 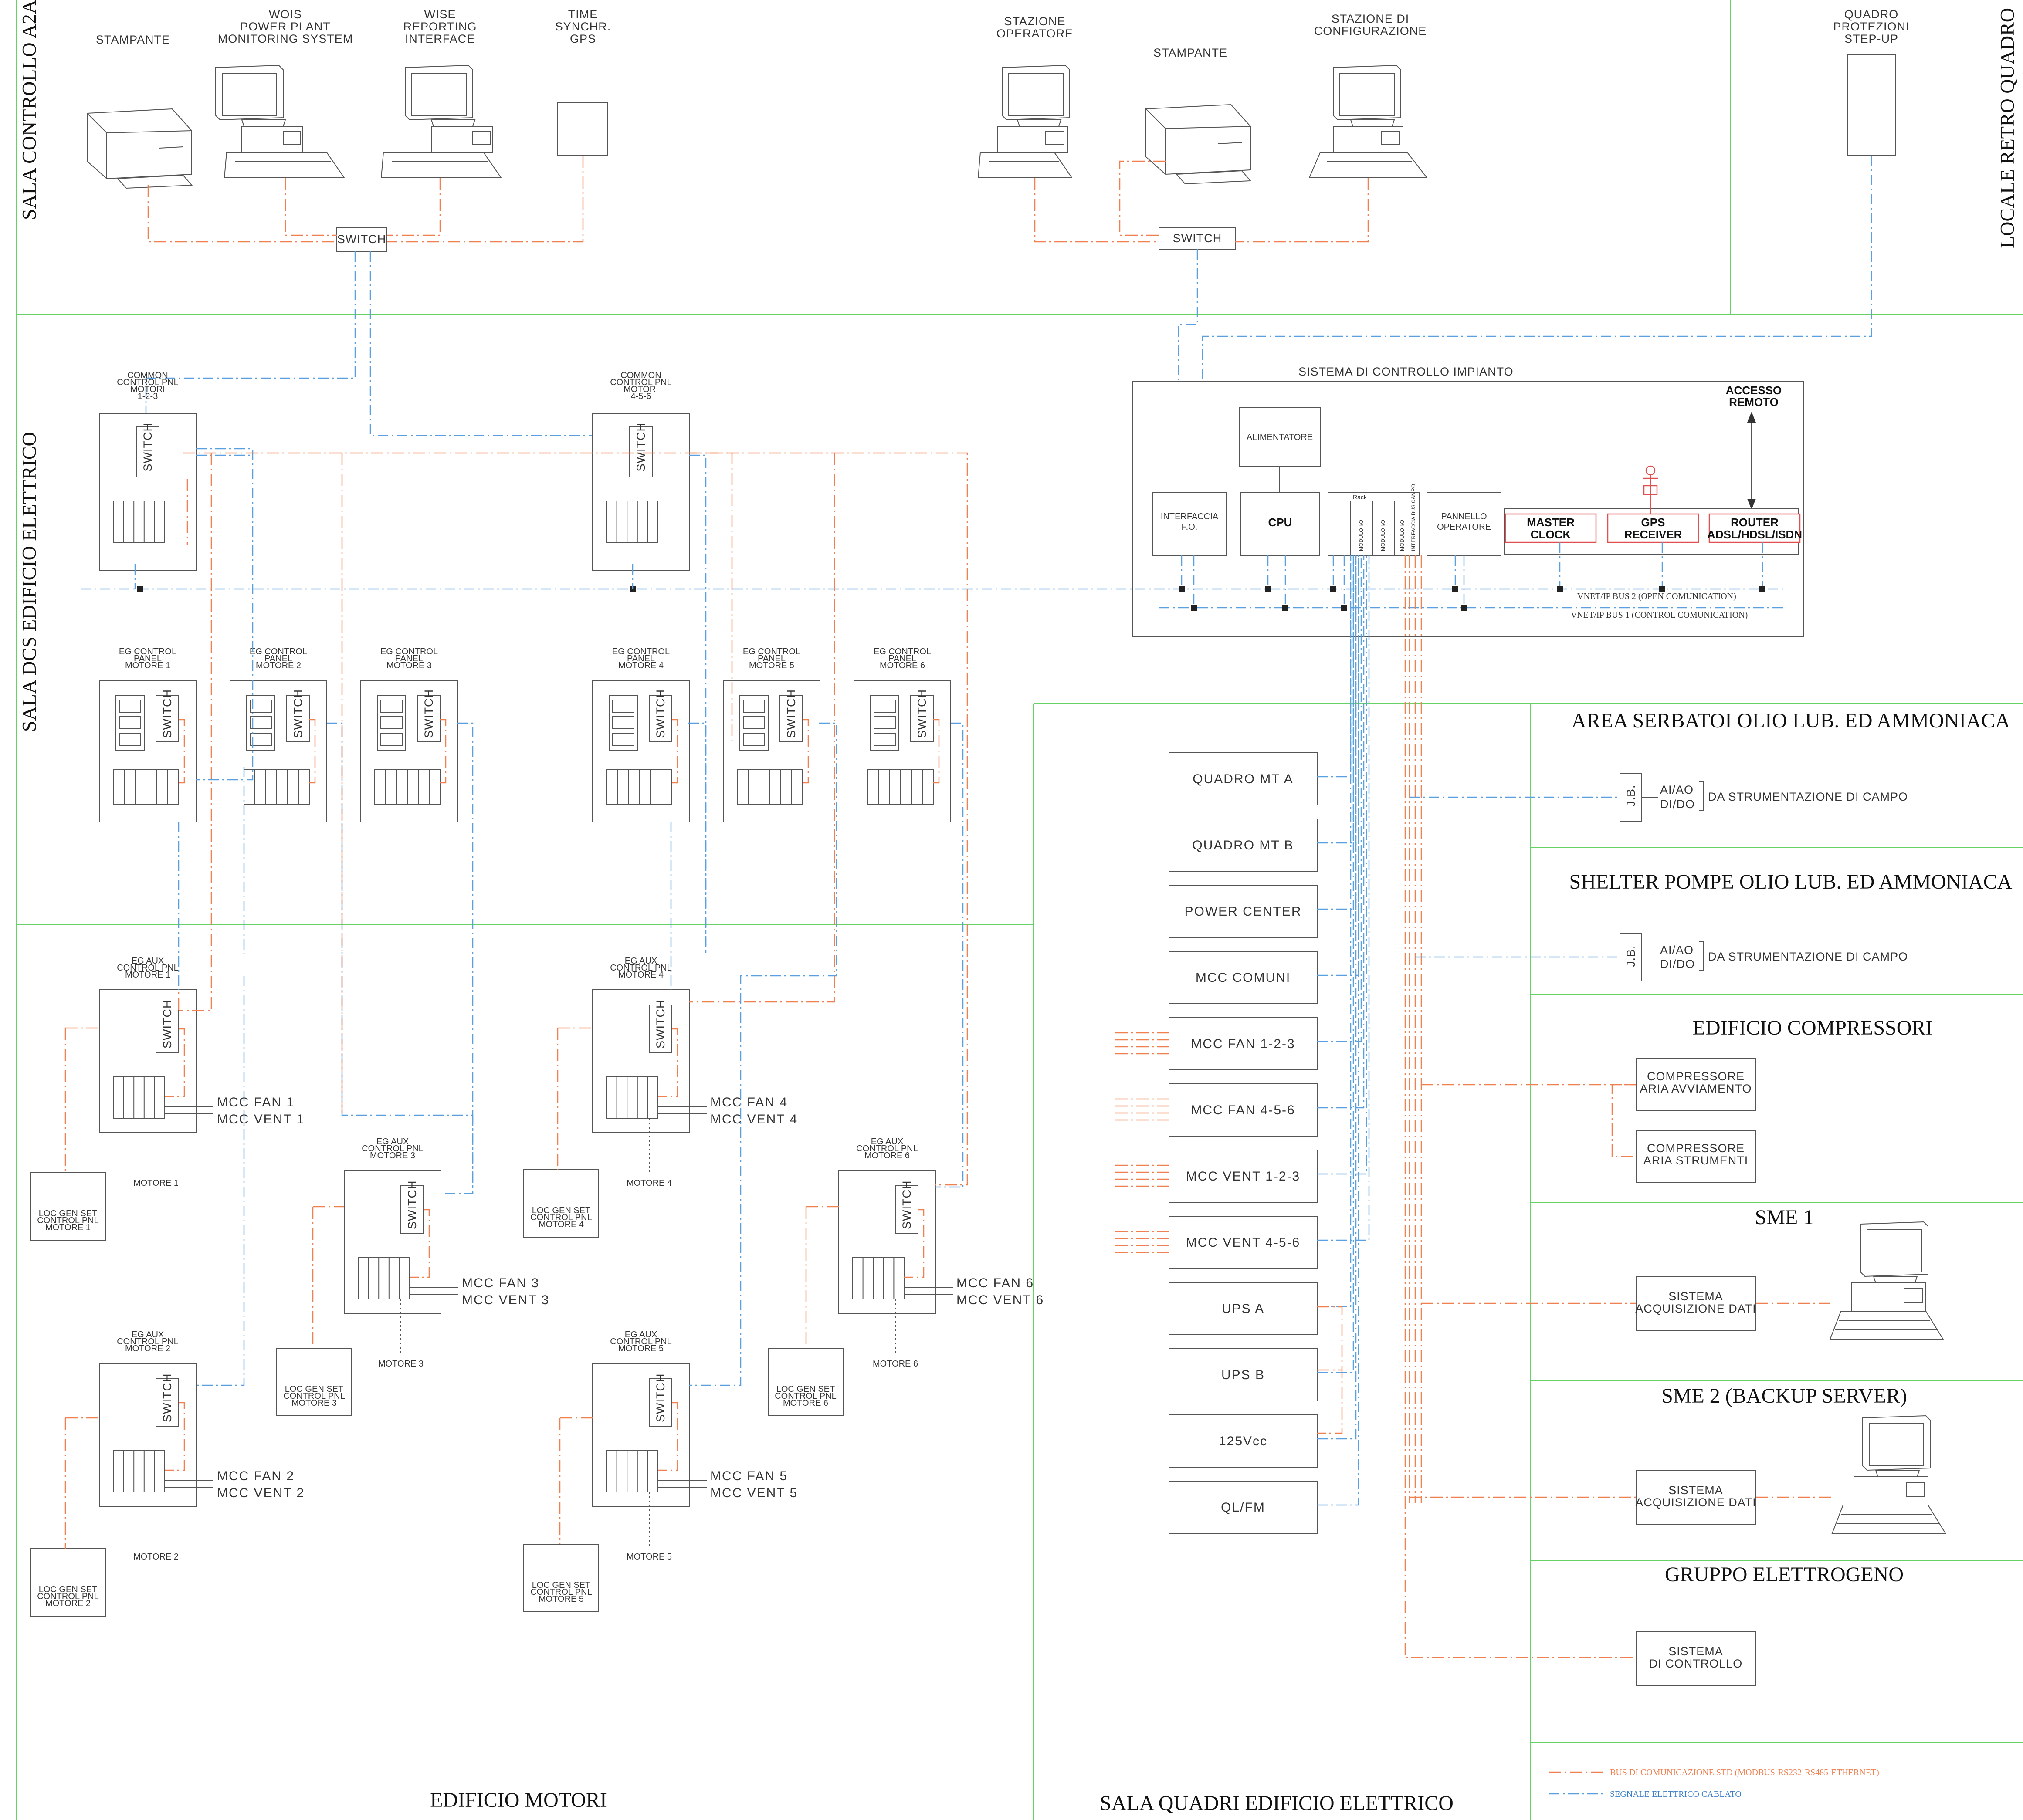 What do you see at coordinates (1871, 105) in the screenshot?
I see `quadro-protezioni-box` at bounding box center [1871, 105].